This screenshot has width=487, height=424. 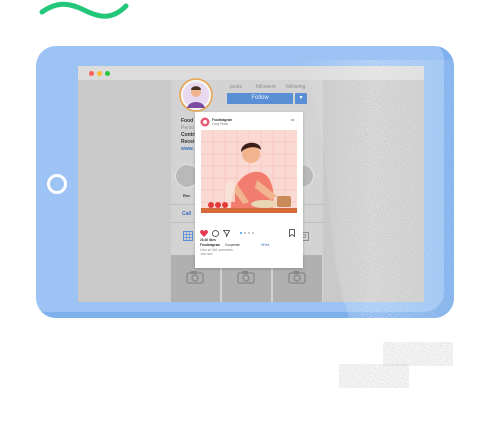 What do you see at coordinates (91, 73) in the screenshot?
I see `window-close-dot` at bounding box center [91, 73].